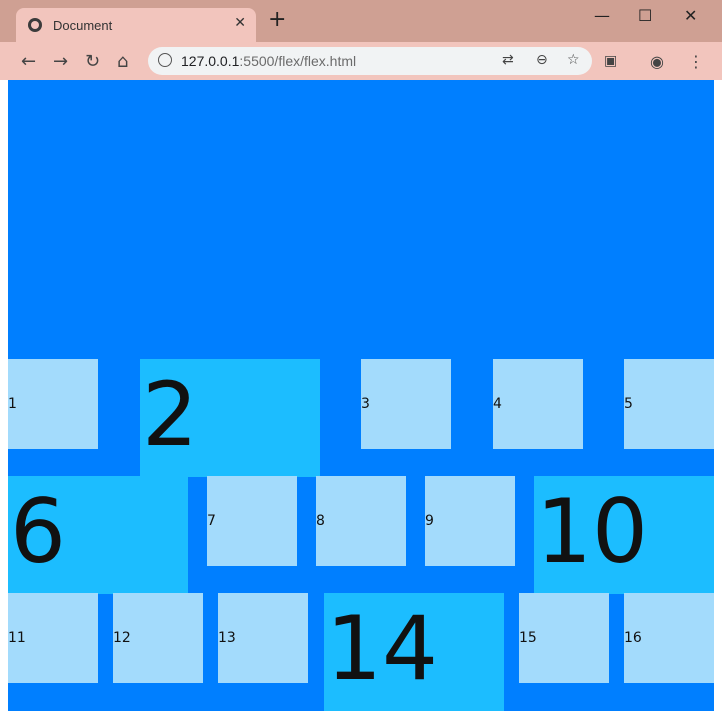 This screenshot has height=719, width=722. I want to click on flex-item-16: 16, so click(669, 638).